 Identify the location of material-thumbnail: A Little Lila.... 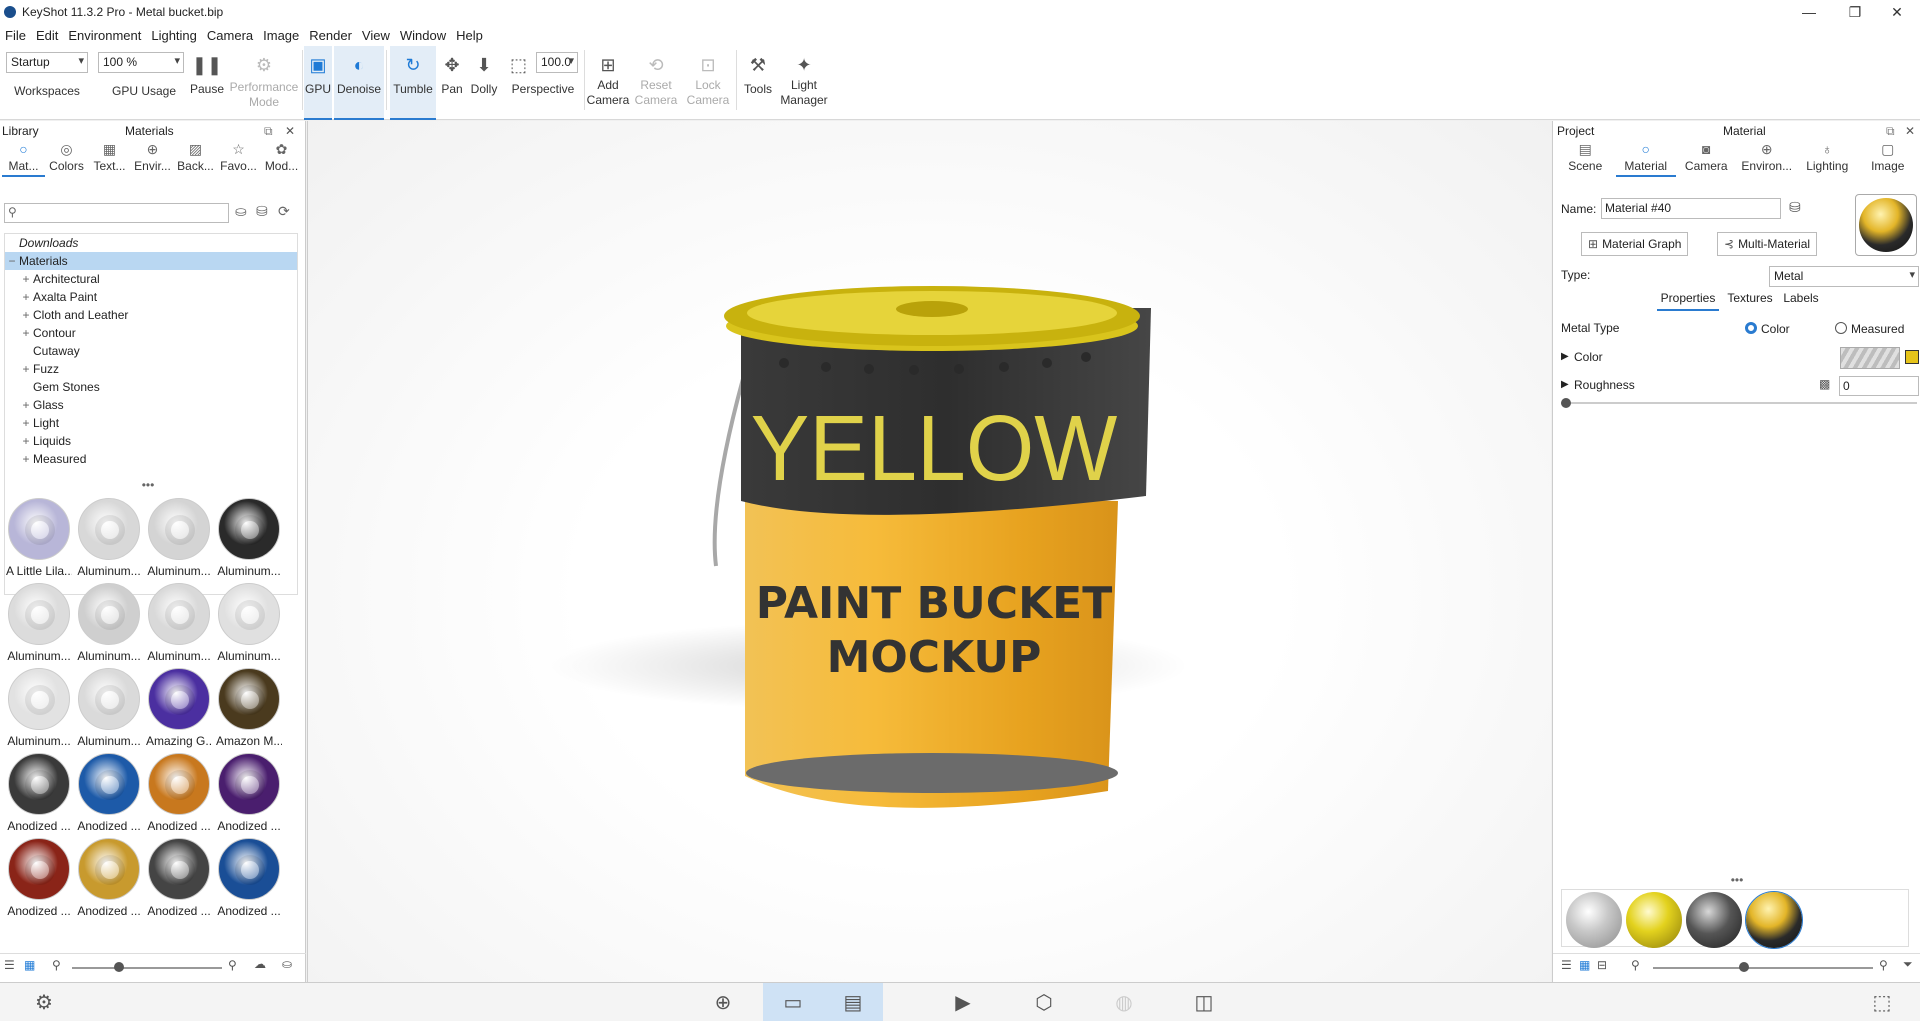
(39, 539).